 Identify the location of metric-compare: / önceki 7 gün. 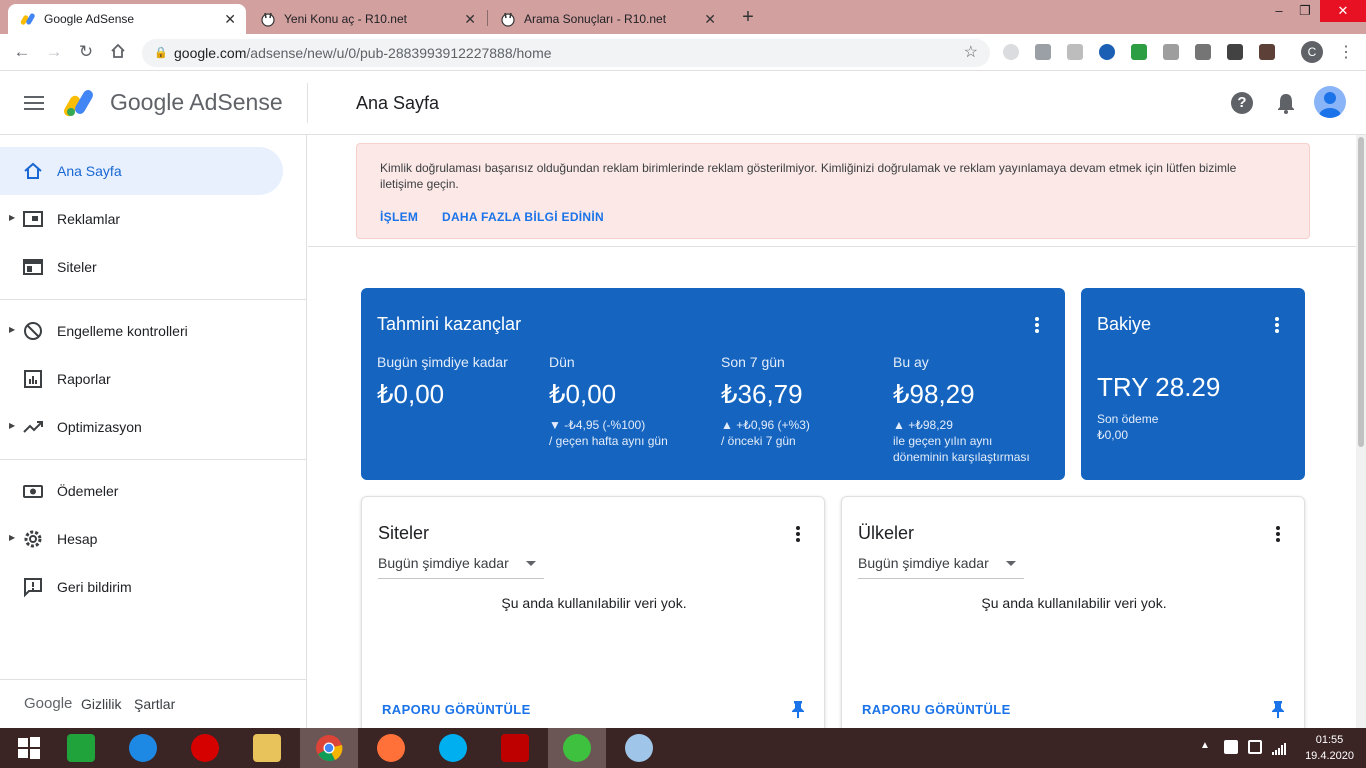
(758, 441).